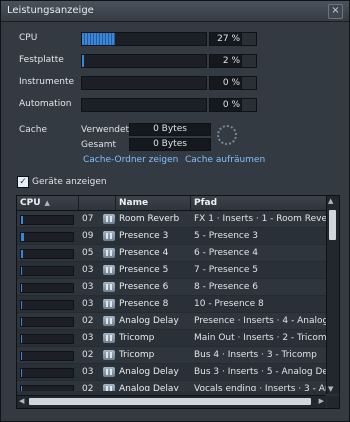 This screenshot has height=422, width=350. Describe the element at coordinates (149, 219) in the screenshot. I see `row-name: Room Reverb` at that location.